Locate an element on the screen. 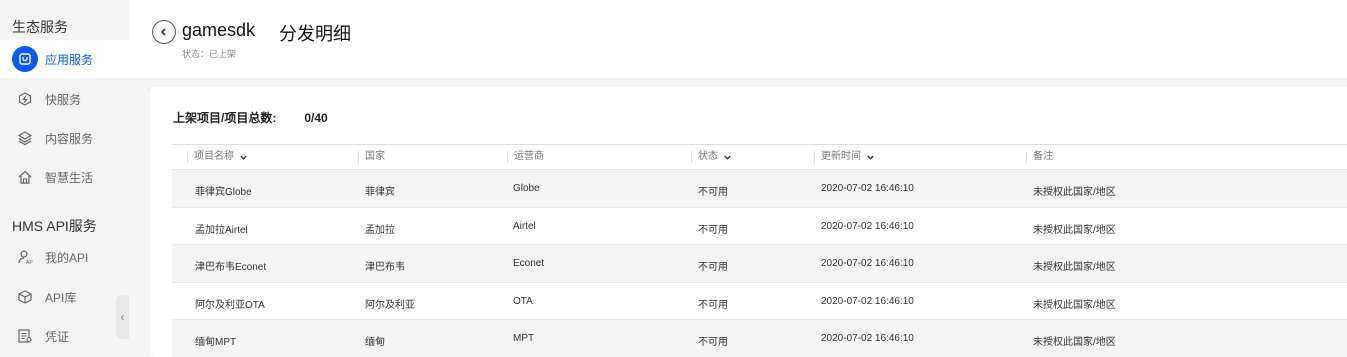 The height and width of the screenshot is (357, 1347). chevron-left-icon is located at coordinates (163, 32).